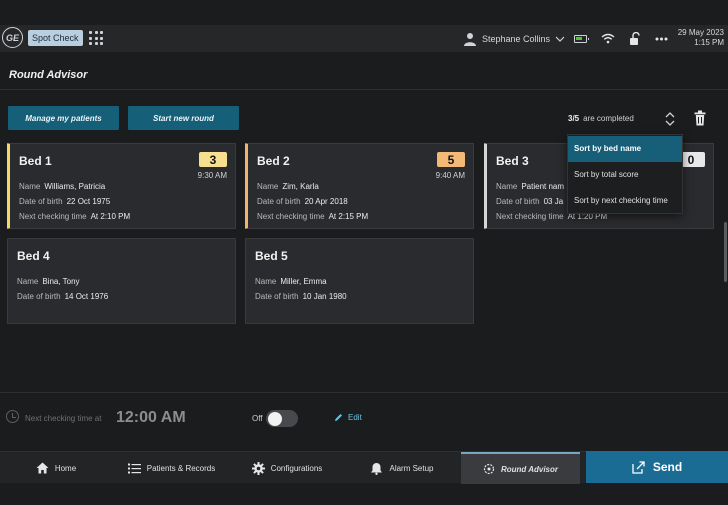  I want to click on scrollbar, so click(725, 252).